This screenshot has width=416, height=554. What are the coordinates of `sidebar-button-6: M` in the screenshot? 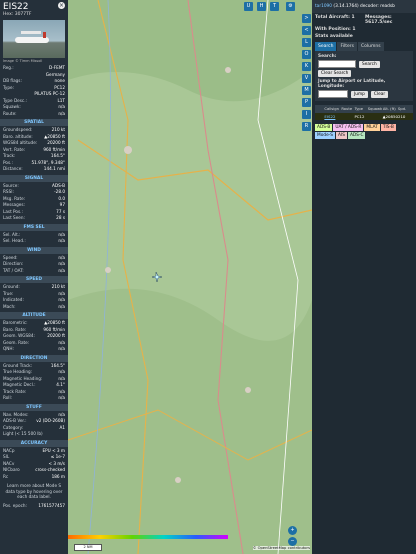 It's located at (306, 90).